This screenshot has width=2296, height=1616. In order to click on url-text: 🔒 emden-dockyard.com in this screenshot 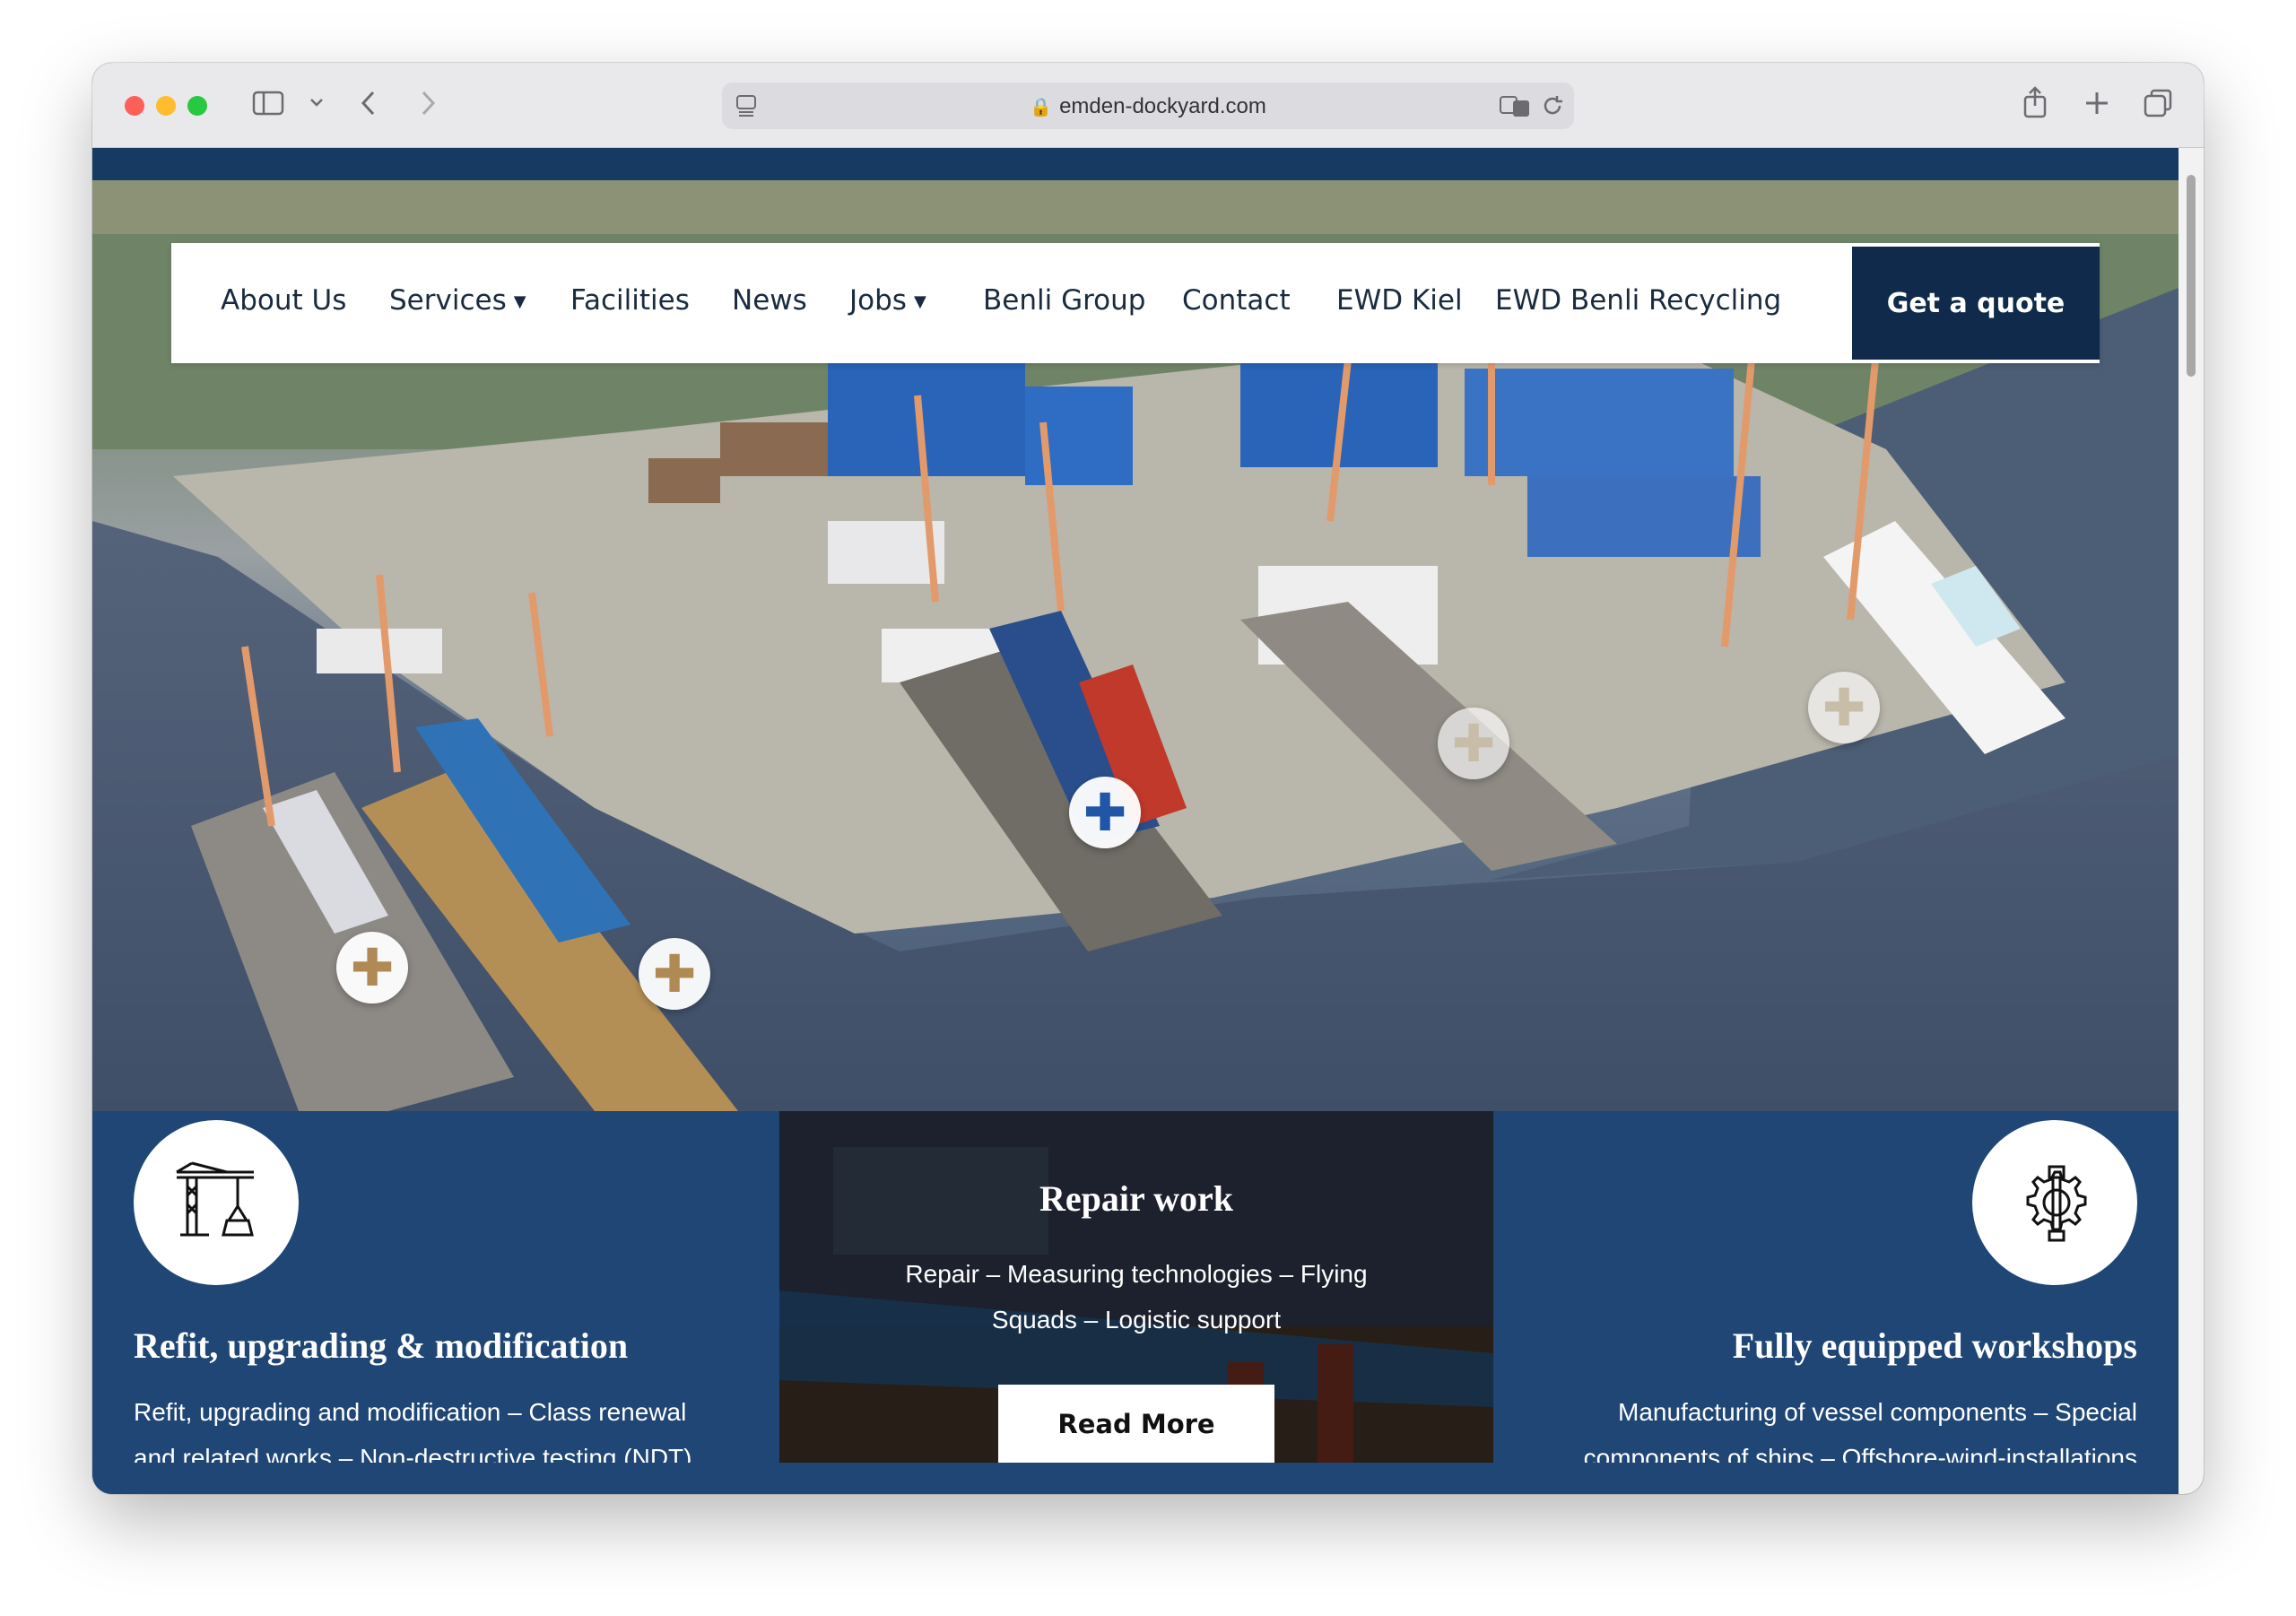, I will do `click(1148, 106)`.